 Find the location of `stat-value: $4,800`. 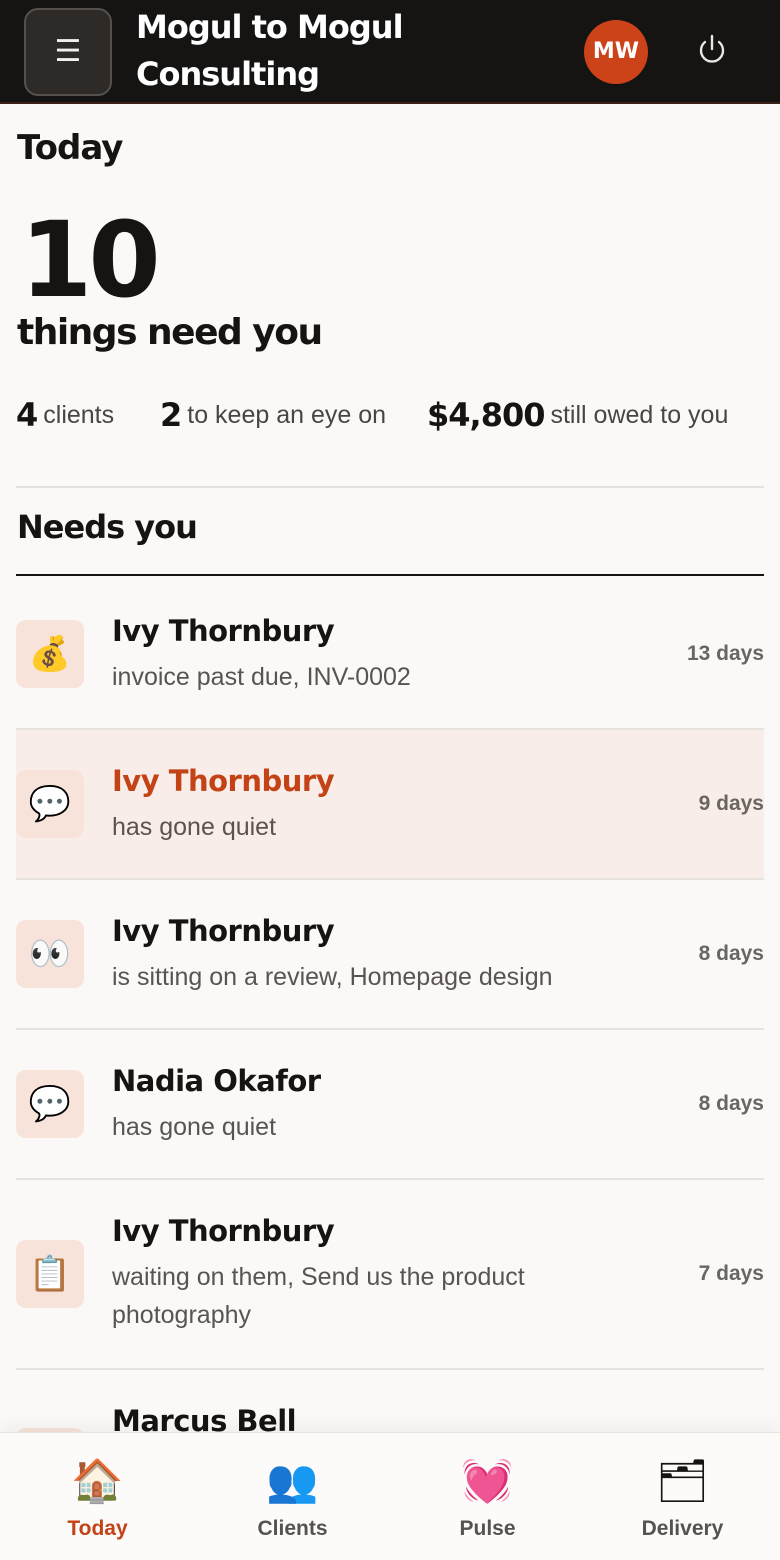

stat-value: $4,800 is located at coordinates (486, 415).